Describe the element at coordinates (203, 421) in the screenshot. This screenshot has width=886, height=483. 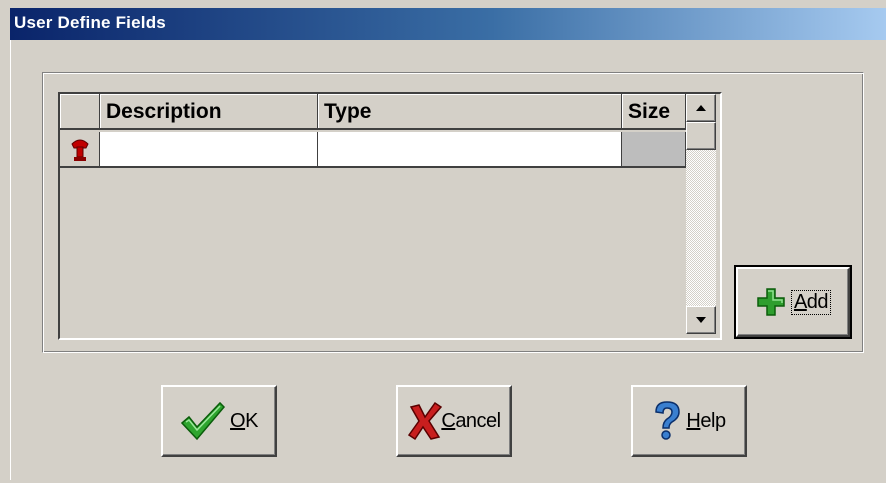
I see `green-checkmark-icon` at that location.